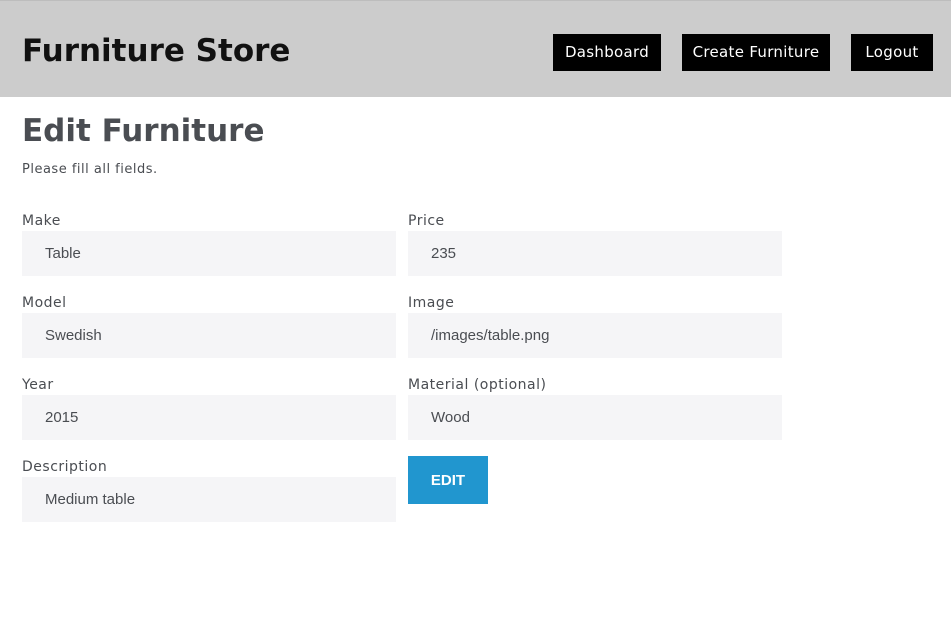 The image size is (951, 628). I want to click on make-input, so click(209, 253).